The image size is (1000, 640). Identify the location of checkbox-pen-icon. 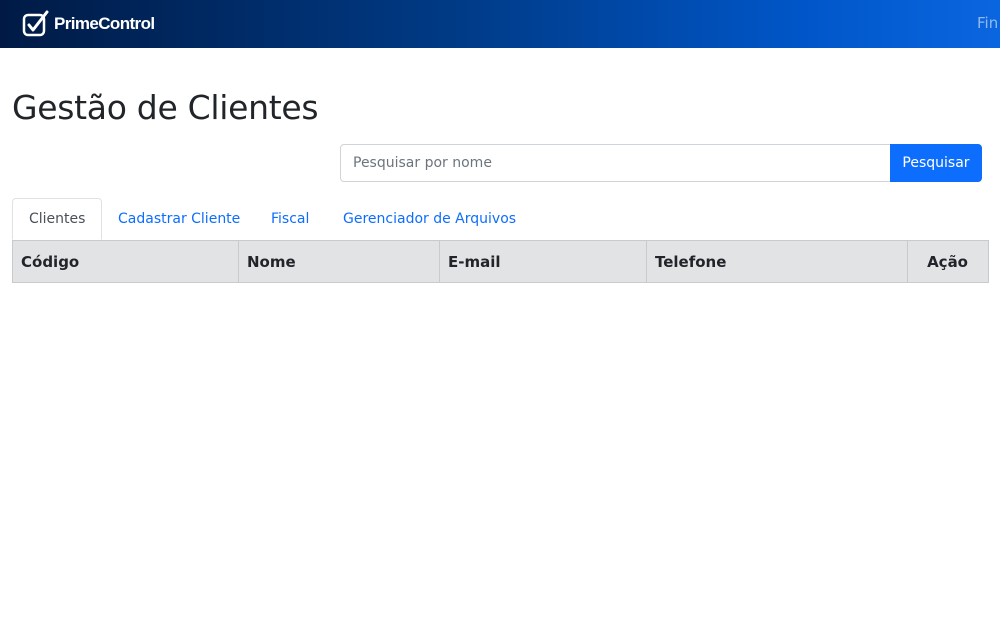
(35, 23).